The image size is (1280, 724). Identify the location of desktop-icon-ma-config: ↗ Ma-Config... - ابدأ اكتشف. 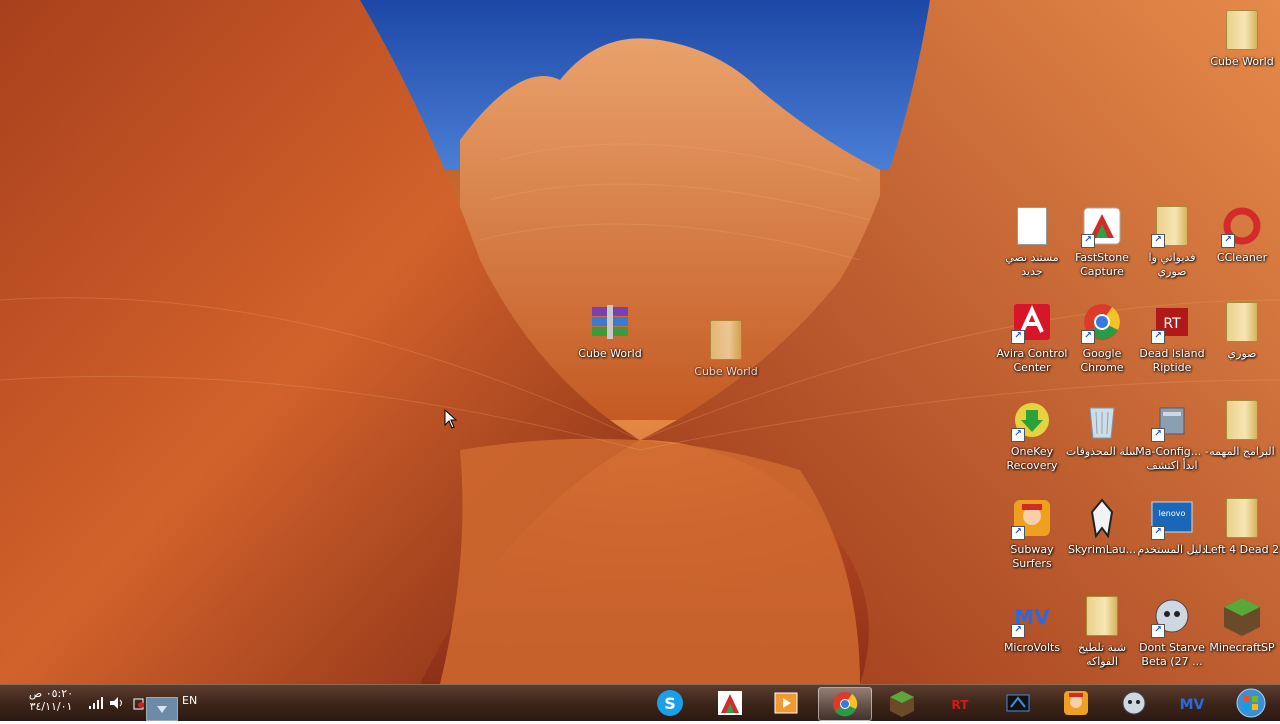
(1172, 435).